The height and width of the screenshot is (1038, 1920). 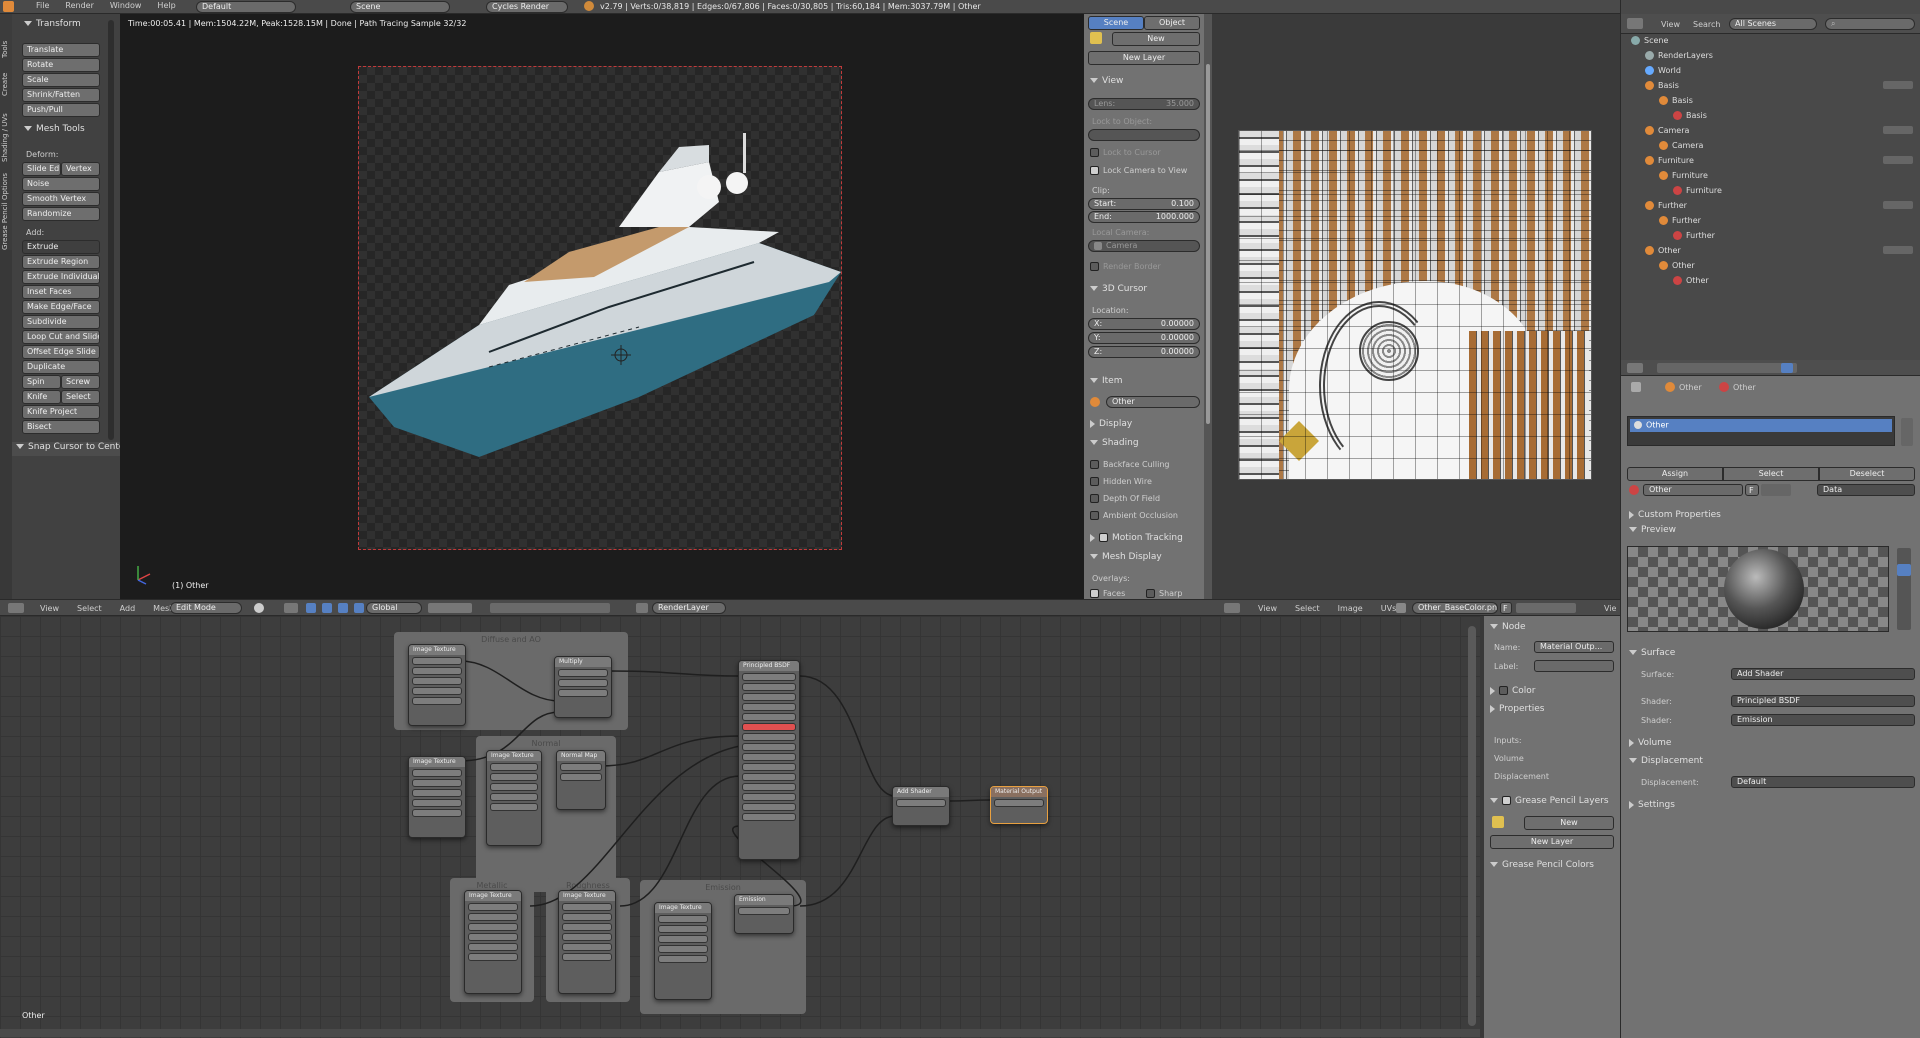 What do you see at coordinates (1663, 70) in the screenshot?
I see `outliner-row: World` at bounding box center [1663, 70].